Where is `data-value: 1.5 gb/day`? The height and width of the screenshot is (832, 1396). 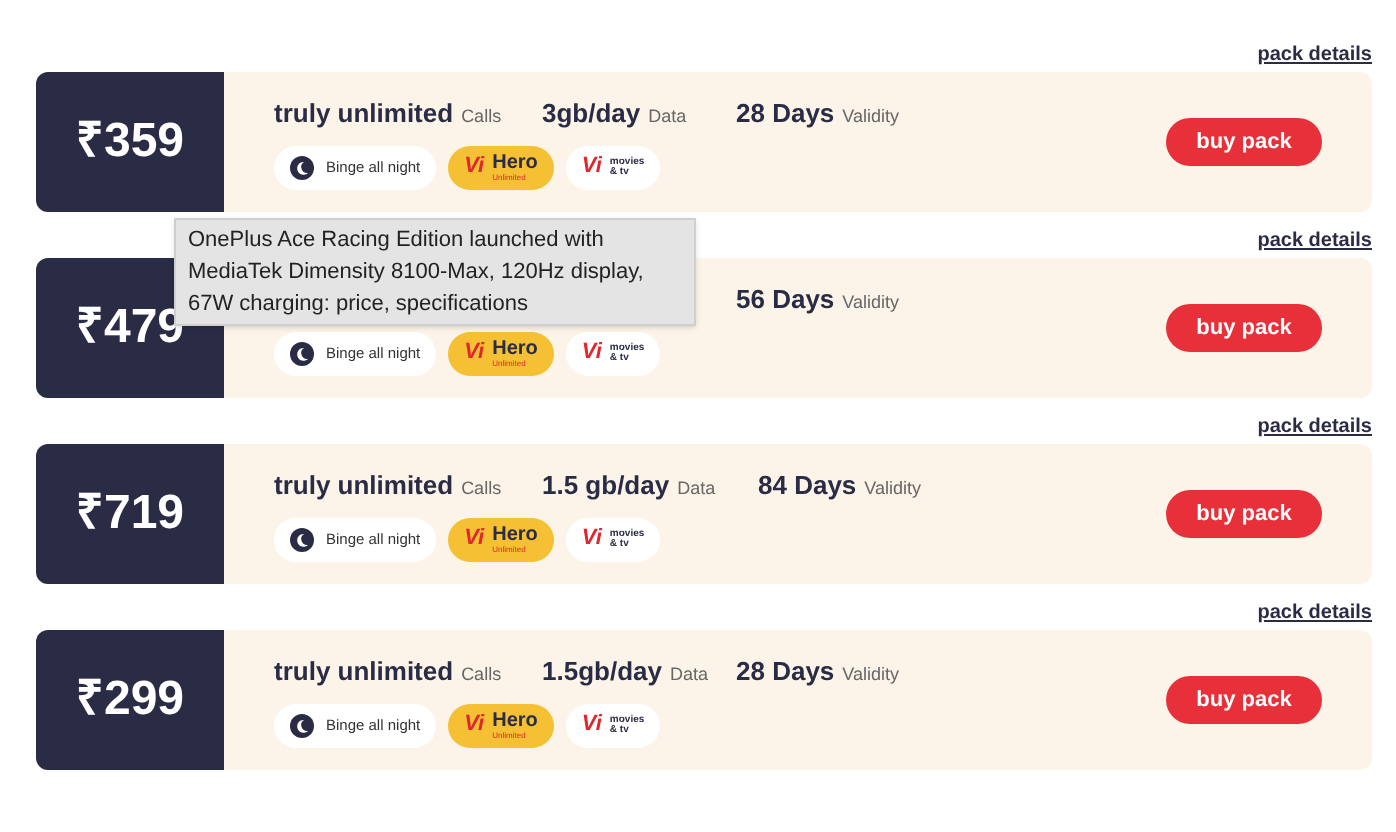
data-value: 1.5 gb/day is located at coordinates (606, 486).